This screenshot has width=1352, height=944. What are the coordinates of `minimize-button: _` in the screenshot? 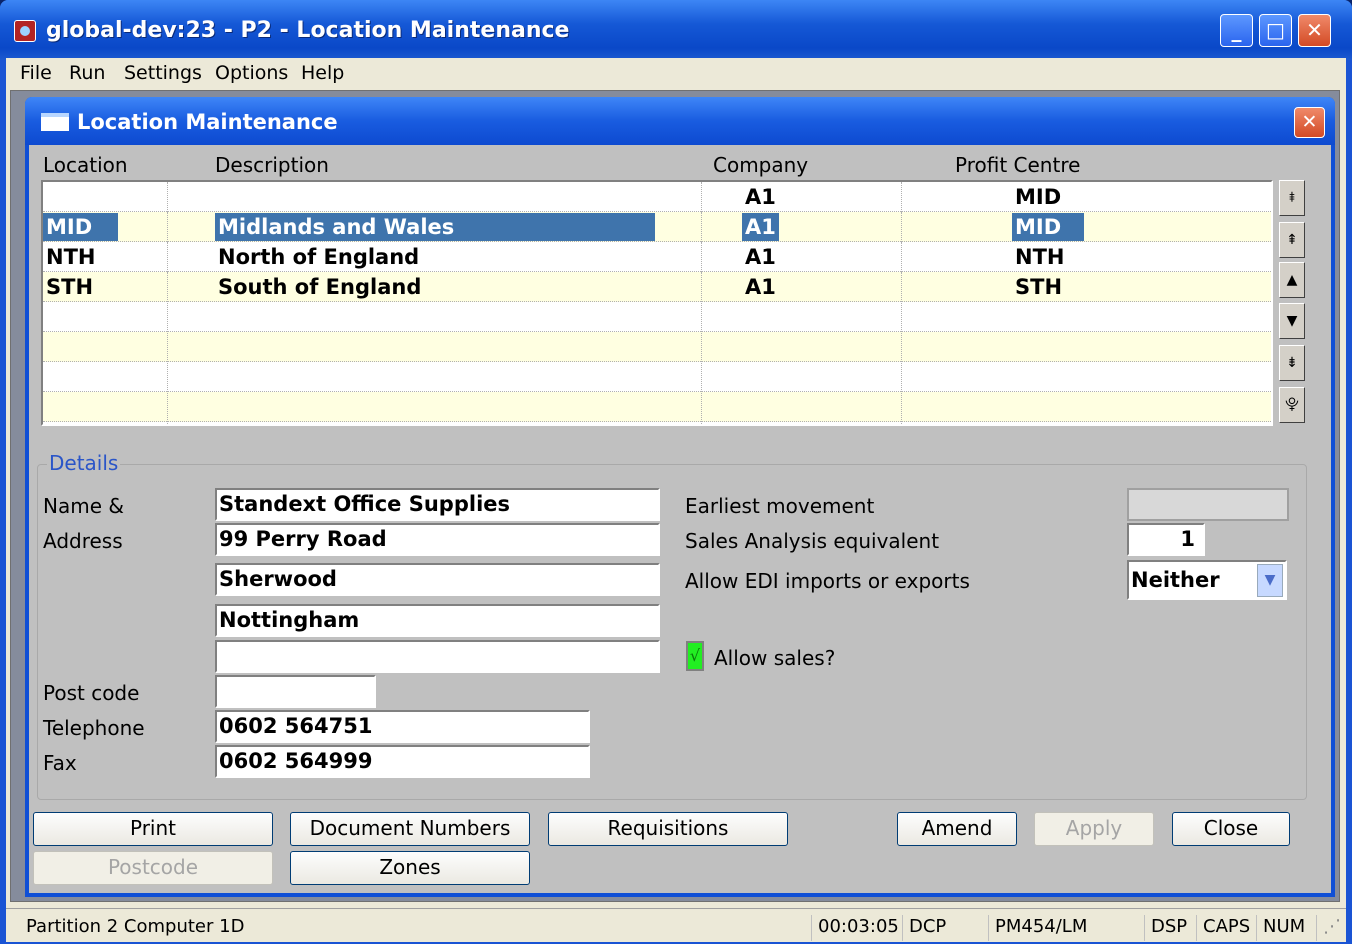 It's located at (1236, 30).